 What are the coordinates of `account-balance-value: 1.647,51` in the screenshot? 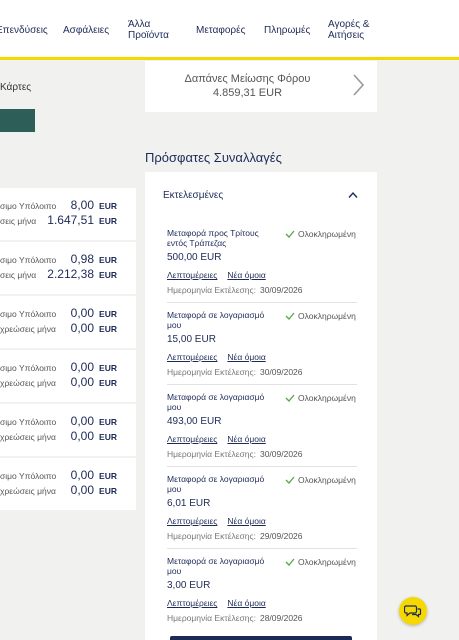 It's located at (70, 220).